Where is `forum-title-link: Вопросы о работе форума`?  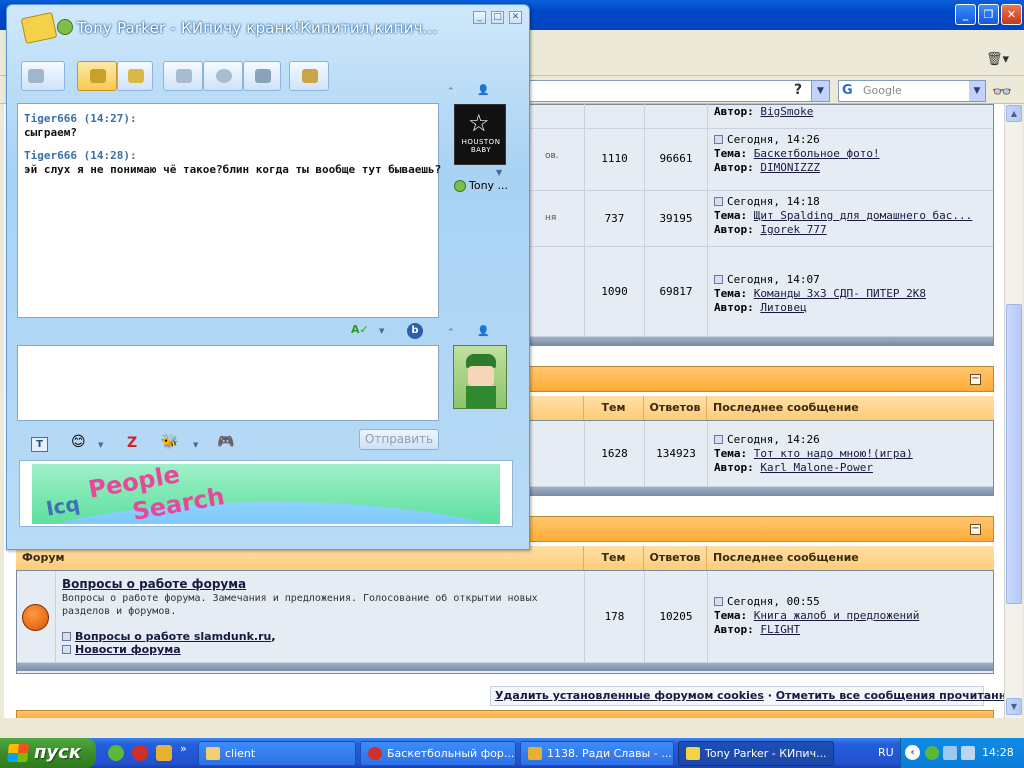
forum-title-link: Вопросы о работе форума is located at coordinates (320, 584).